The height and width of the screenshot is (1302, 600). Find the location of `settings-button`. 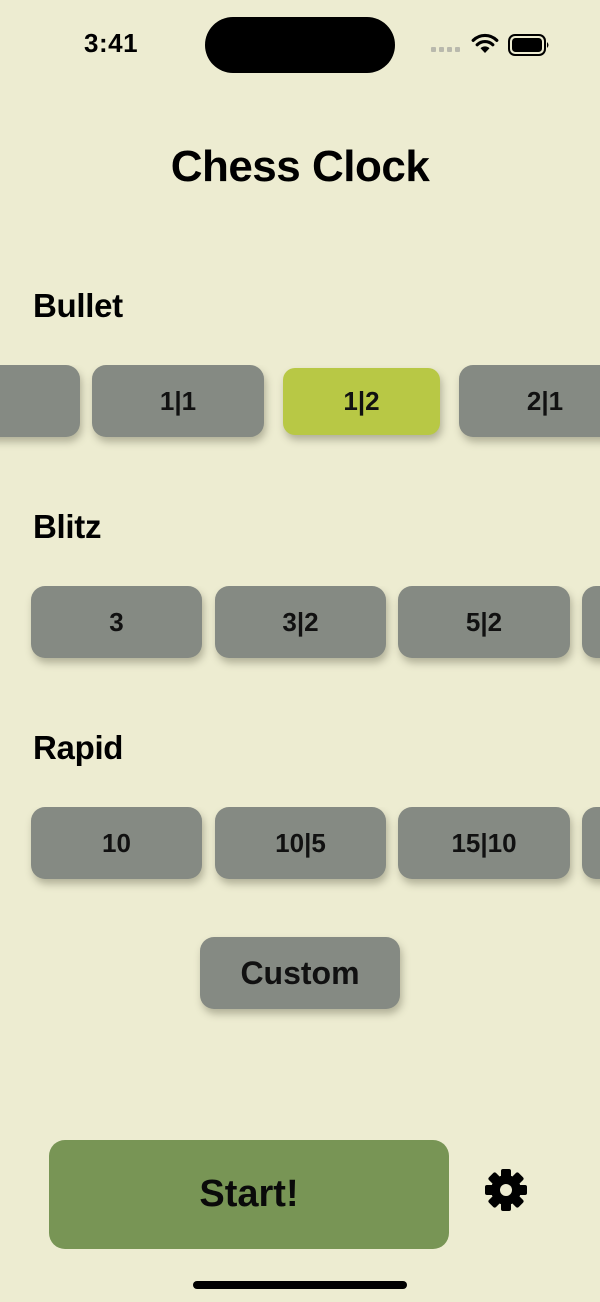

settings-button is located at coordinates (506, 1190).